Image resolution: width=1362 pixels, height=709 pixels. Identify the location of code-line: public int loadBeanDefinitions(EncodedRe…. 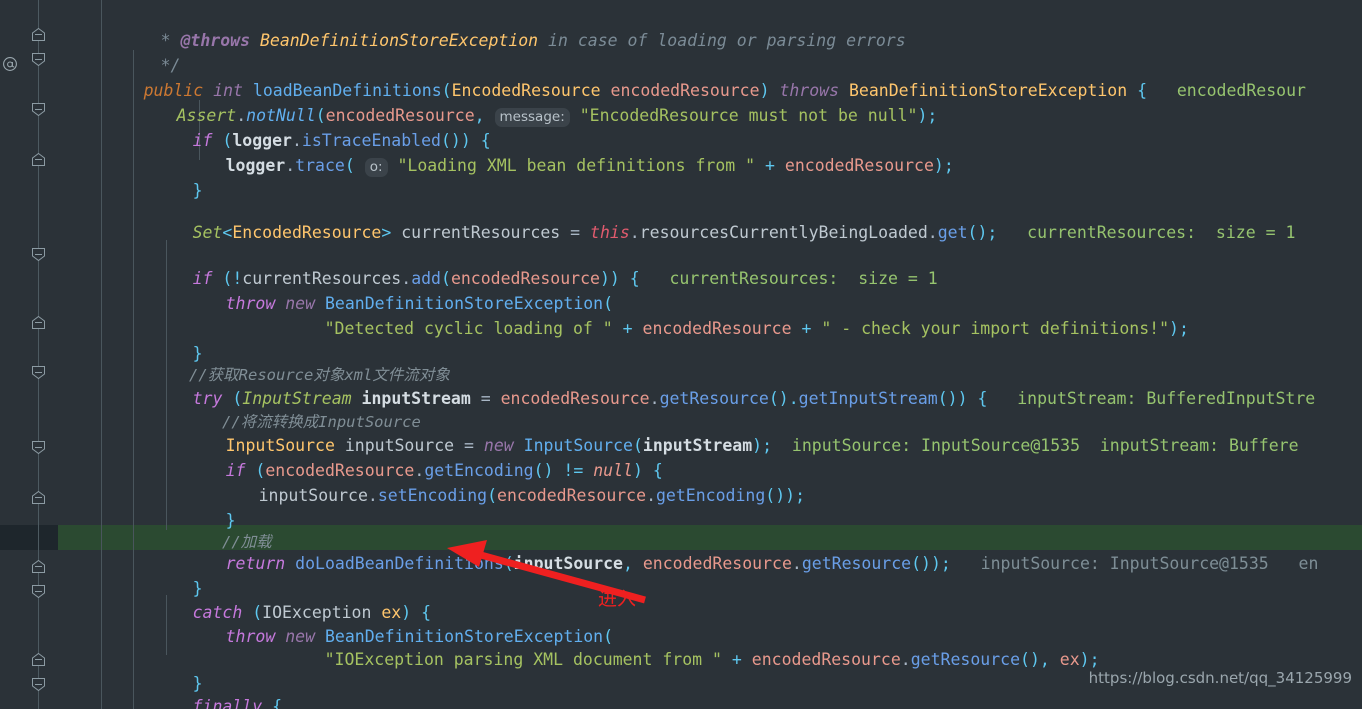
(695, 76).